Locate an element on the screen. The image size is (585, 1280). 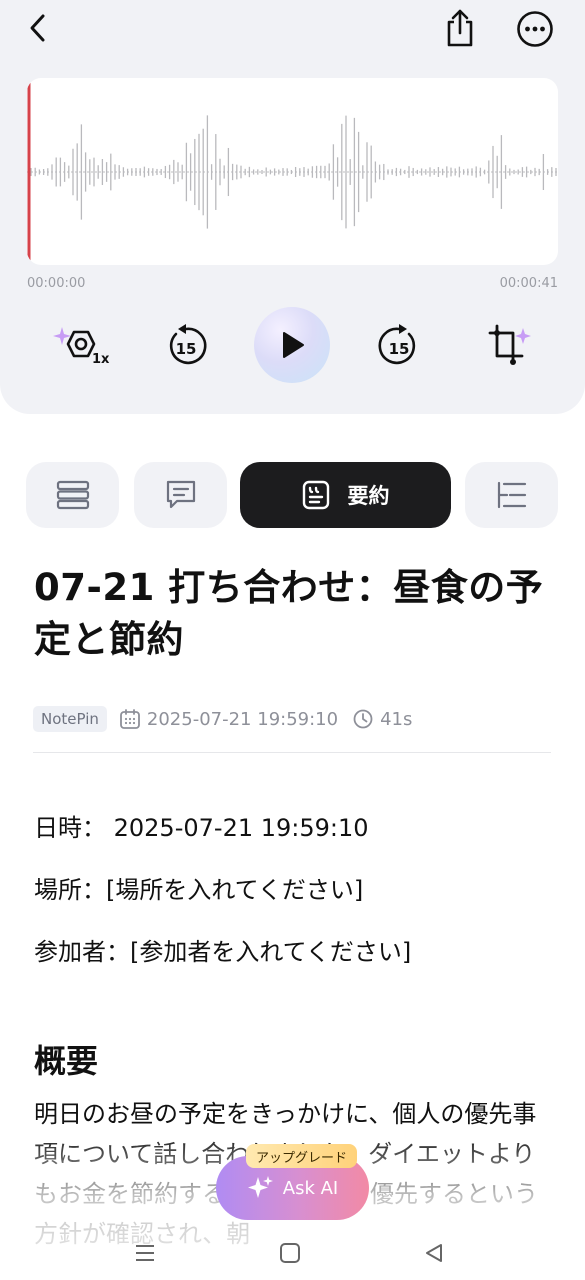
ai-speed-icon: 1x is located at coordinates (81, 347).